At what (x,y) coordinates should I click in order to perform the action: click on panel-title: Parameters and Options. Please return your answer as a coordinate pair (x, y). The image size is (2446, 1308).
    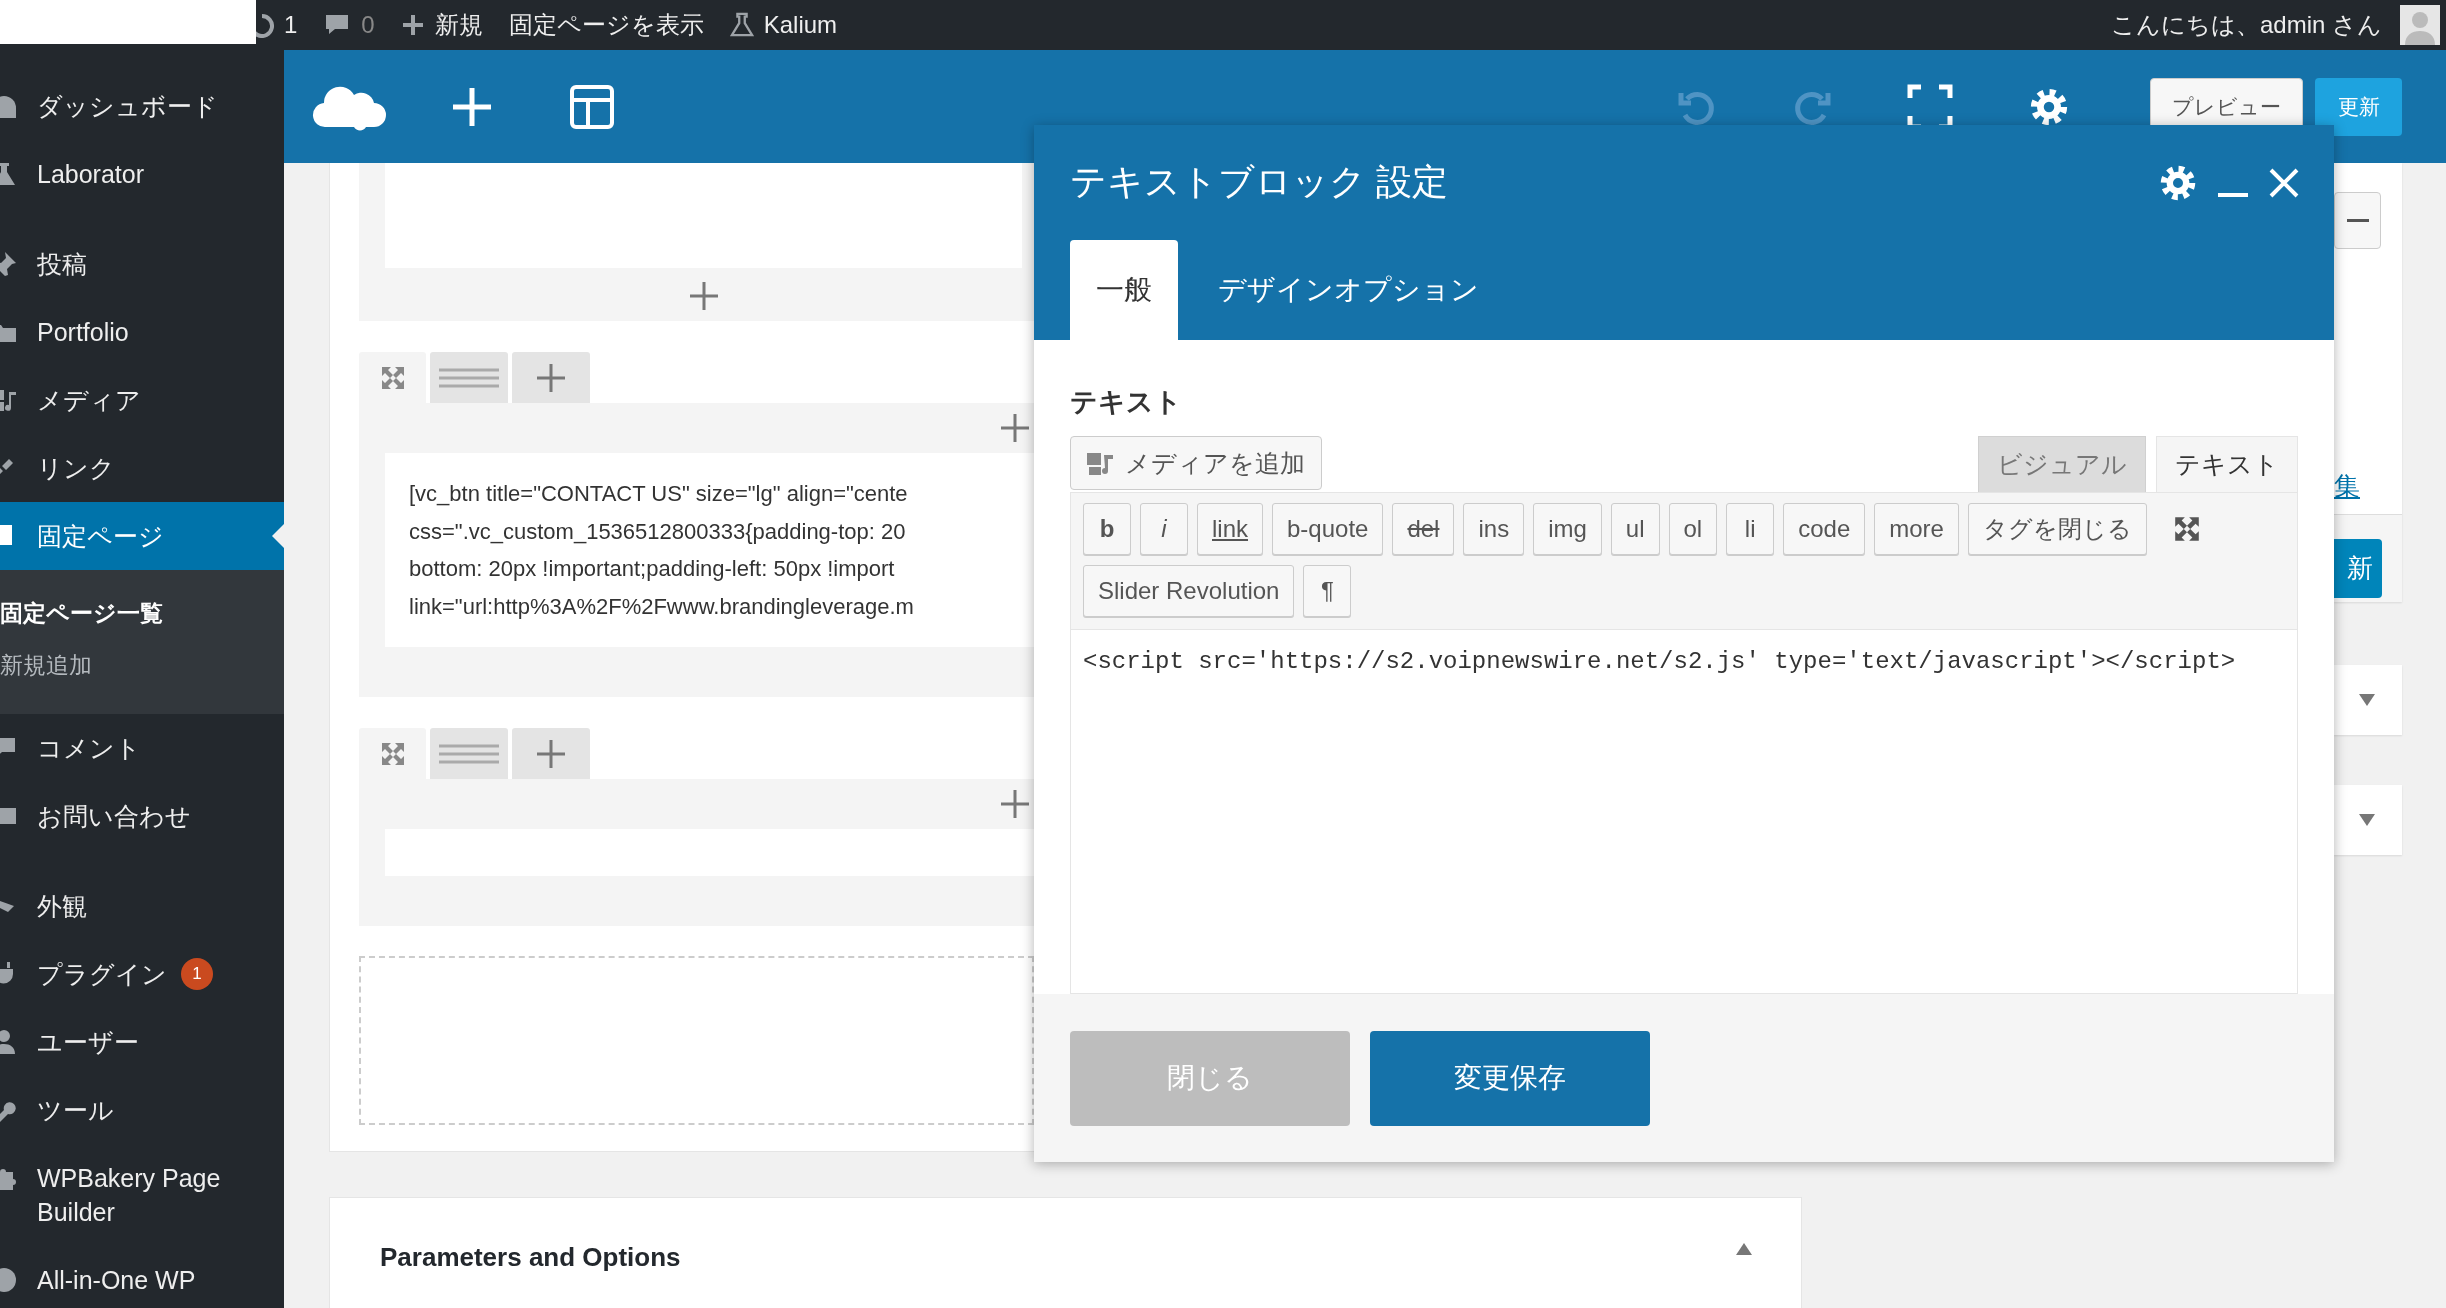
    Looking at the image, I should click on (530, 1257).